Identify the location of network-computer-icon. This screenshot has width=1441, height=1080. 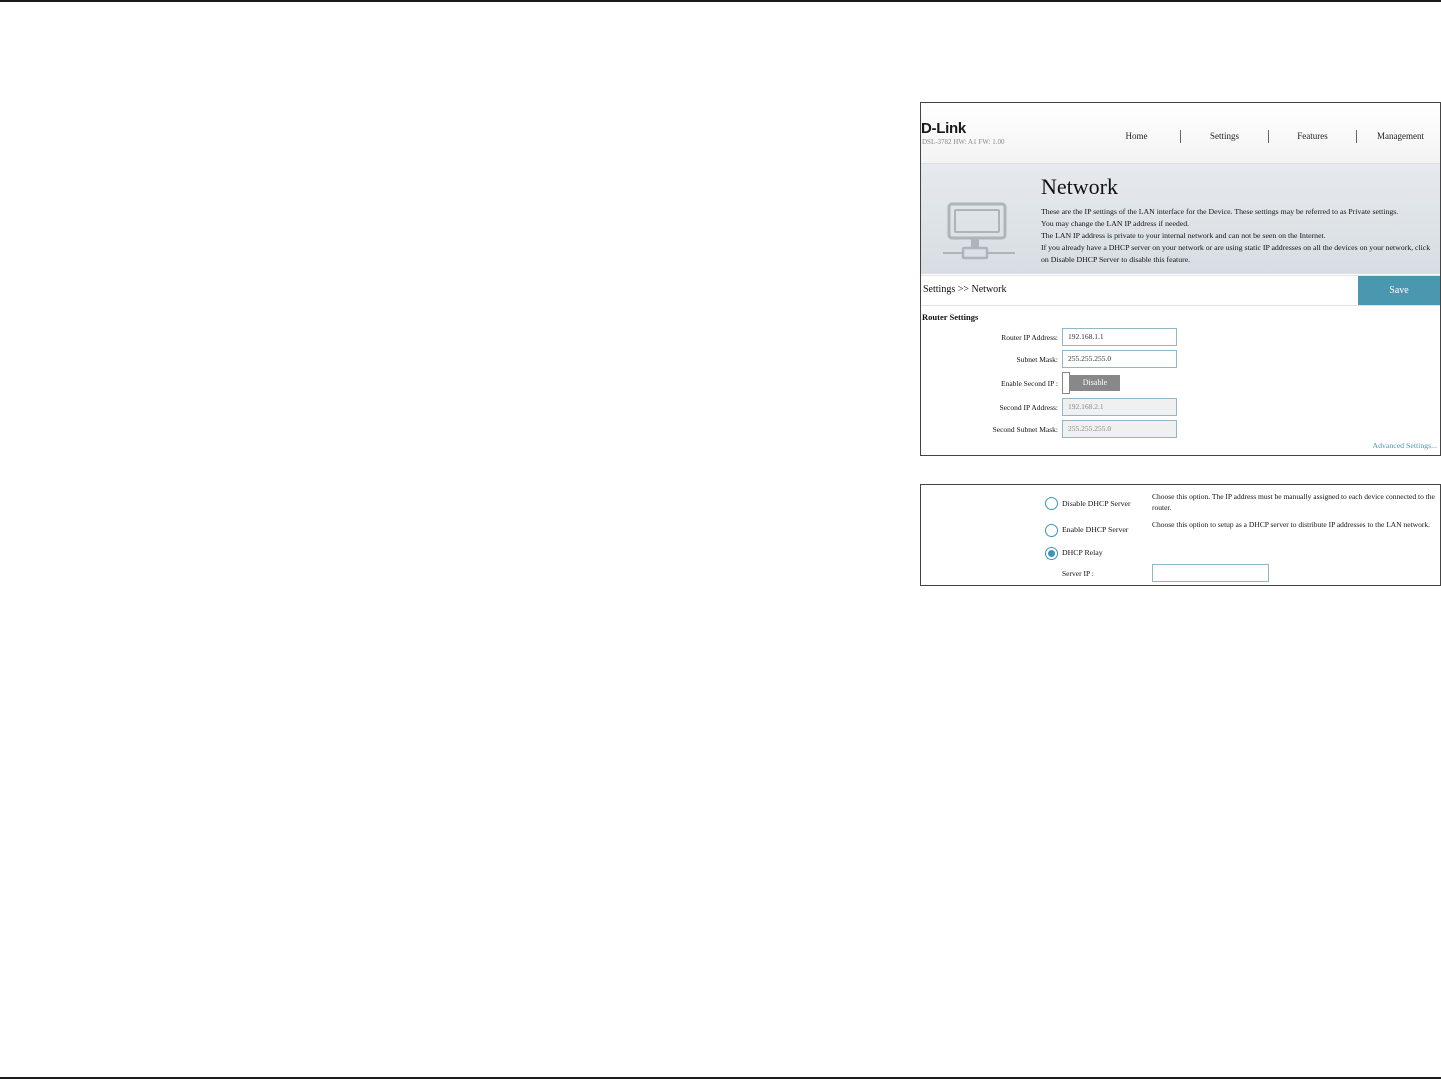
(979, 231).